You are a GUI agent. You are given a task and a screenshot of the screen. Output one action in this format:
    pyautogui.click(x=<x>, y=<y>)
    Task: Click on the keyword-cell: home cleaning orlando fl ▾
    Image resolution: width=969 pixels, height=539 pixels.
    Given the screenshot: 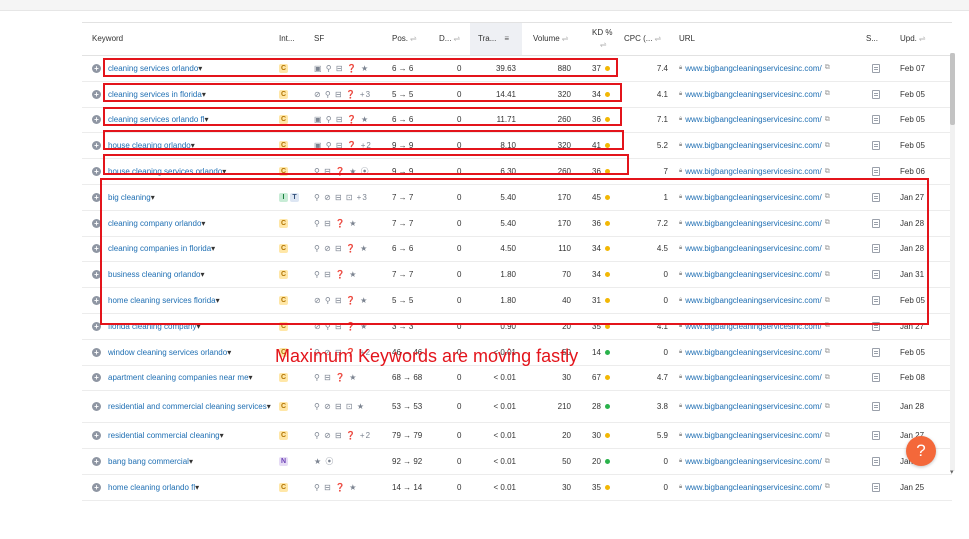 What is the action you would take?
    pyautogui.click(x=190, y=487)
    